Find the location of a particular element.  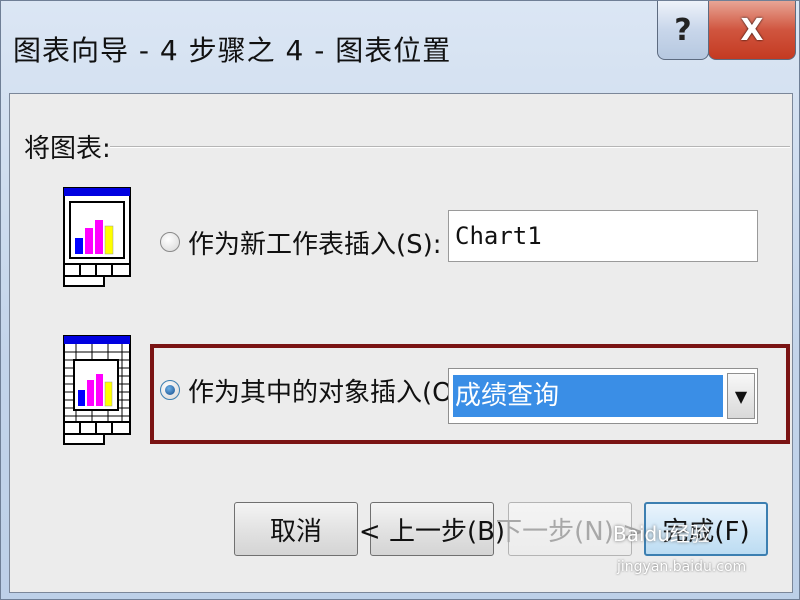

window-title: 图表向导 - 4 步骤之 4 - 图表位置 is located at coordinates (232, 50).